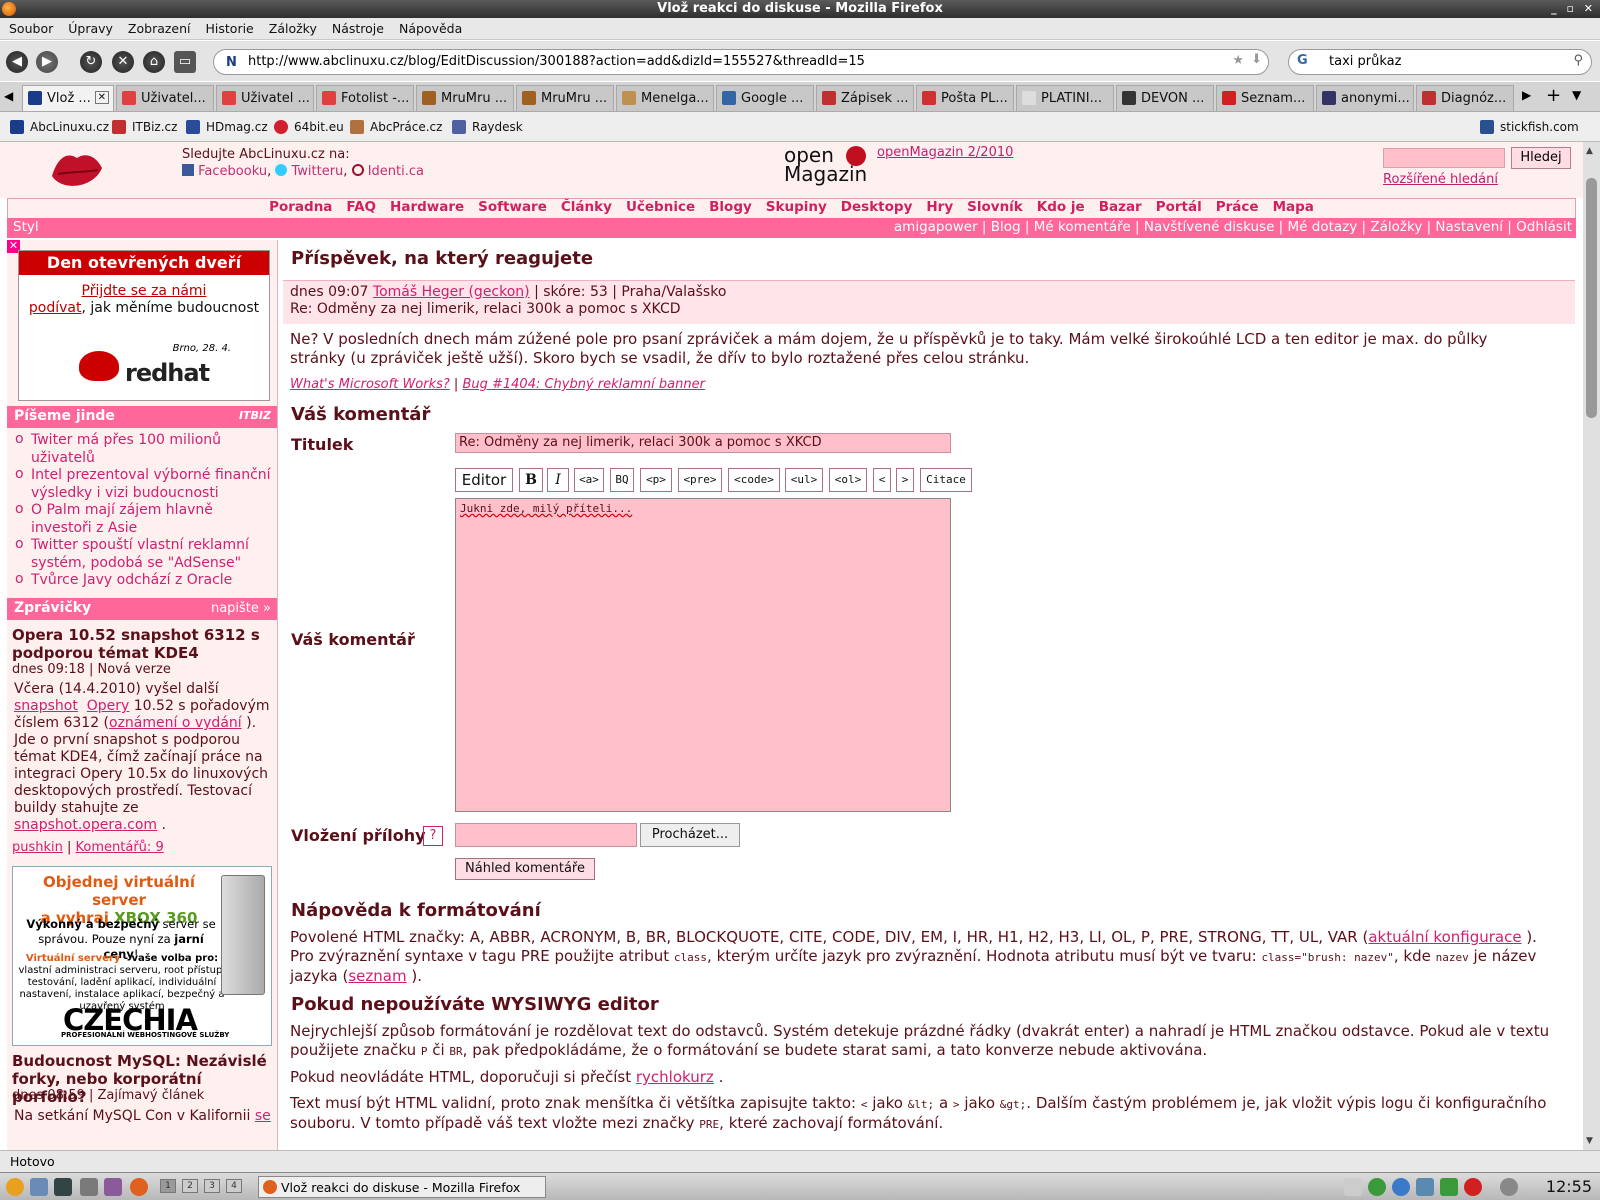 The height and width of the screenshot is (1200, 1600). I want to click on nav-prace: Práce, so click(1237, 207).